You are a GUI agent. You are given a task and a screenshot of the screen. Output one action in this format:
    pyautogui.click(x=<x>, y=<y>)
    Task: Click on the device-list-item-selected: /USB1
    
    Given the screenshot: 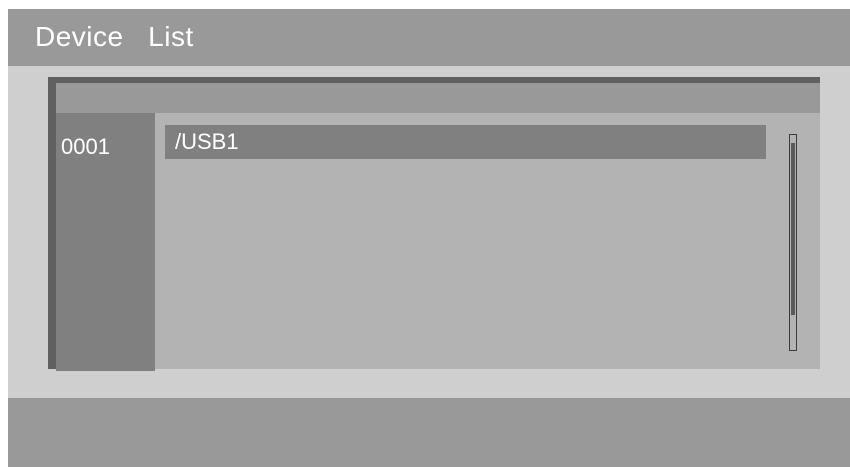 What is the action you would take?
    pyautogui.click(x=465, y=142)
    